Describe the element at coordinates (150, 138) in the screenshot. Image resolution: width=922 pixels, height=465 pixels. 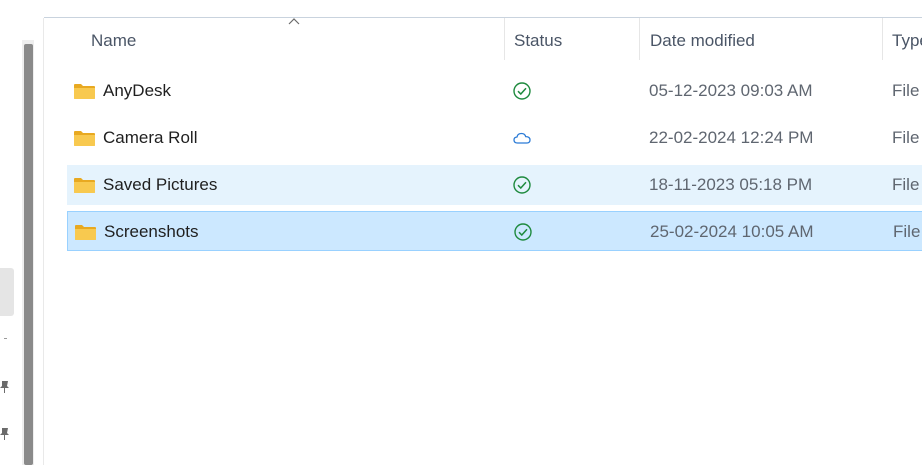
I see `file-name: Camera Roll` at that location.